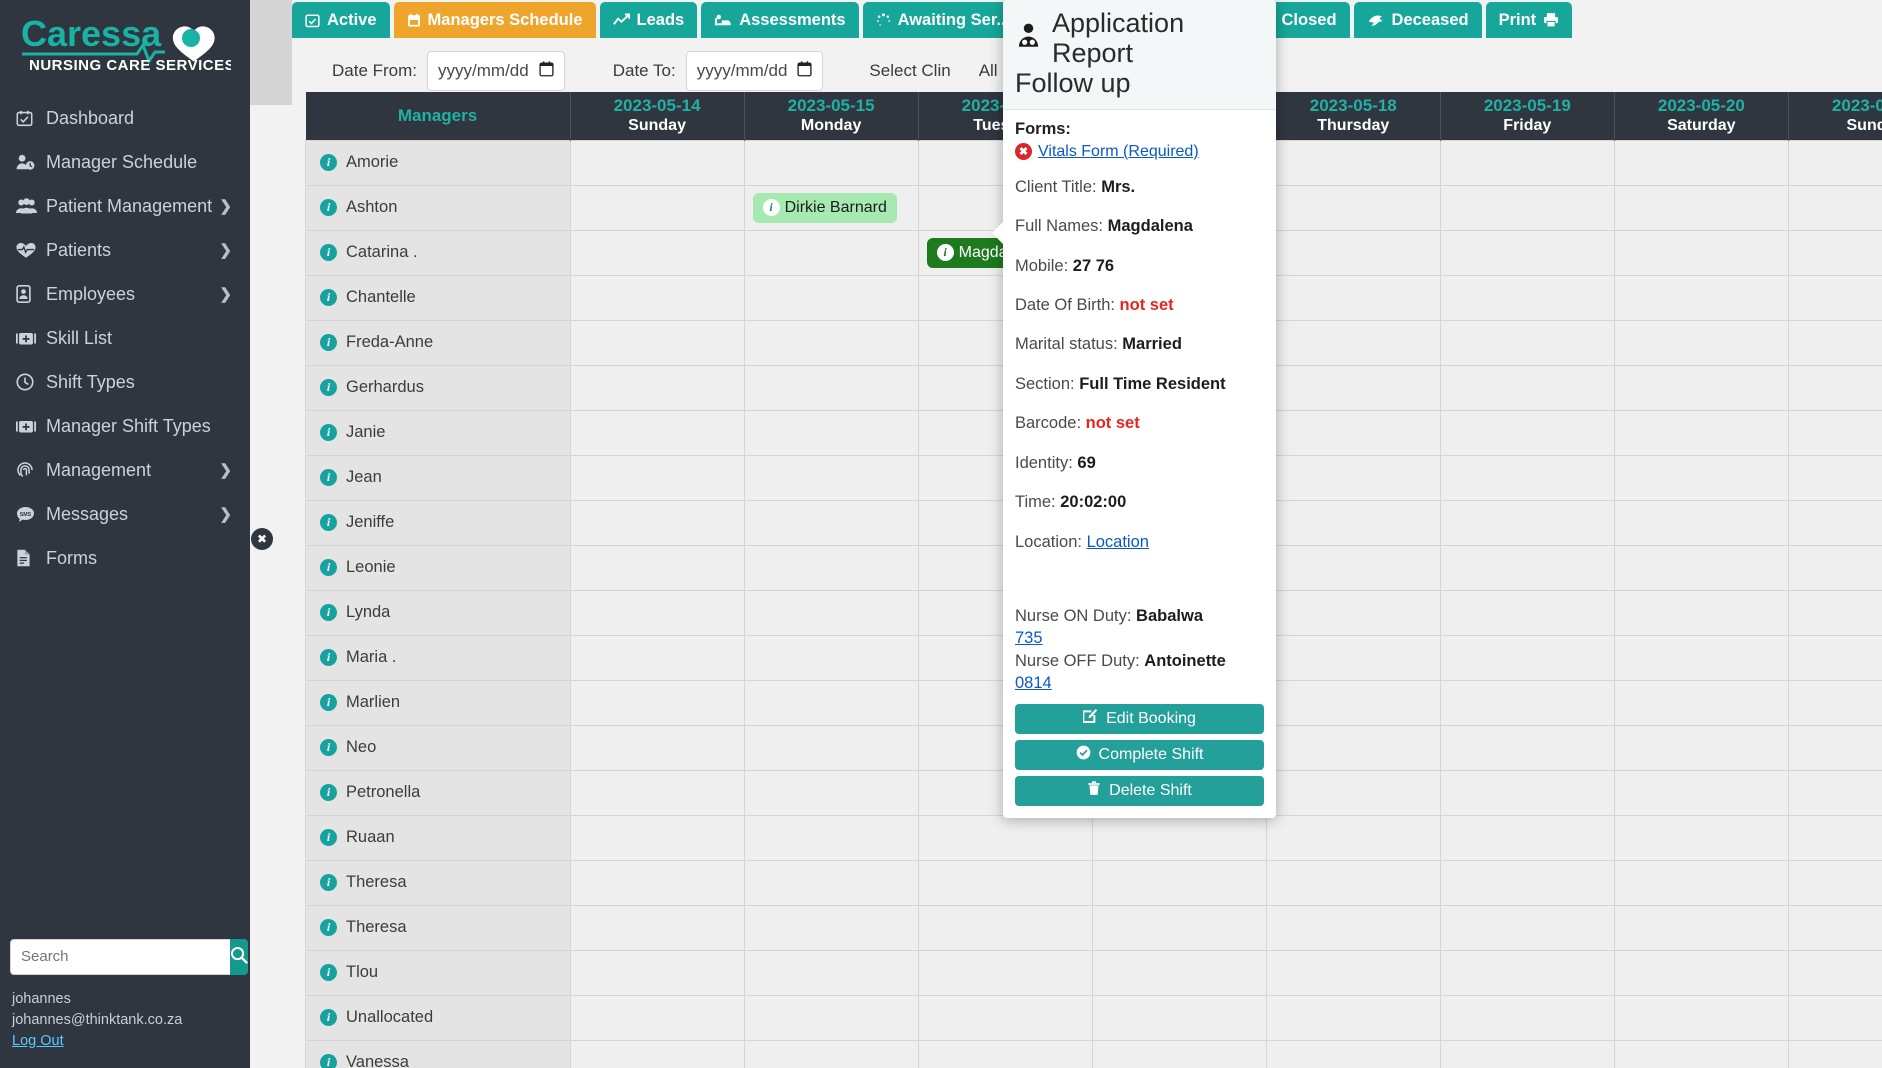 The image size is (1882, 1068). I want to click on date-from-input: yyyy/mm/dd, so click(496, 71).